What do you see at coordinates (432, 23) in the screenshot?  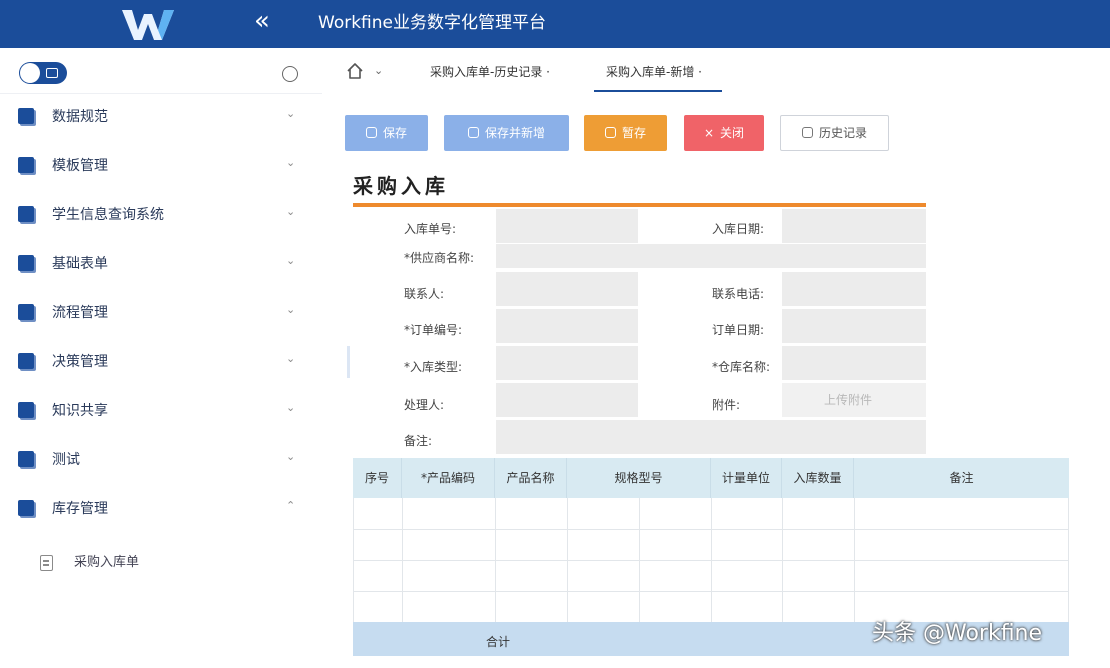 I see `app-title: Workfine业务数字化管理平台` at bounding box center [432, 23].